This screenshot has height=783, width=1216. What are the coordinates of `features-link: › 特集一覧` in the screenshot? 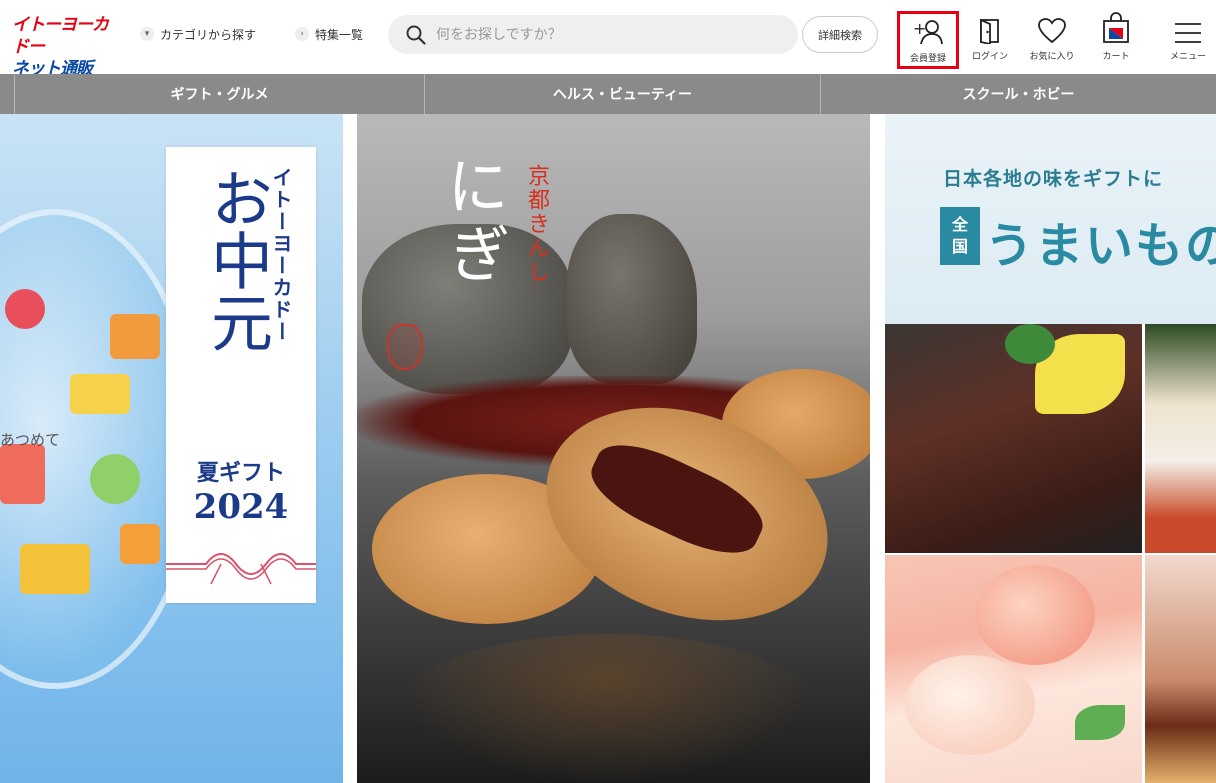 It's located at (329, 34).